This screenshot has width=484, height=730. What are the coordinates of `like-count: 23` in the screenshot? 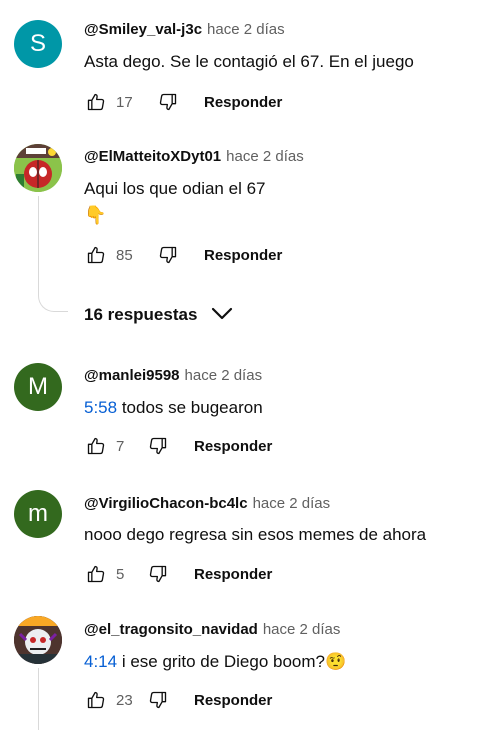 It's located at (124, 700).